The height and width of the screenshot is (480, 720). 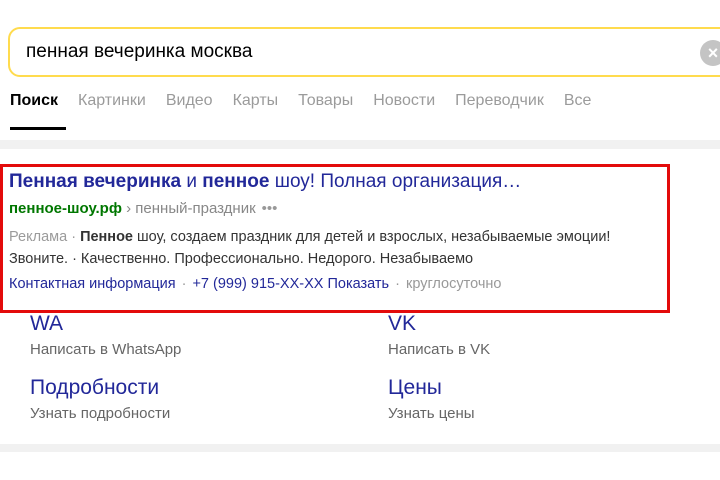 I want to click on search-box: ×, so click(x=364, y=52).